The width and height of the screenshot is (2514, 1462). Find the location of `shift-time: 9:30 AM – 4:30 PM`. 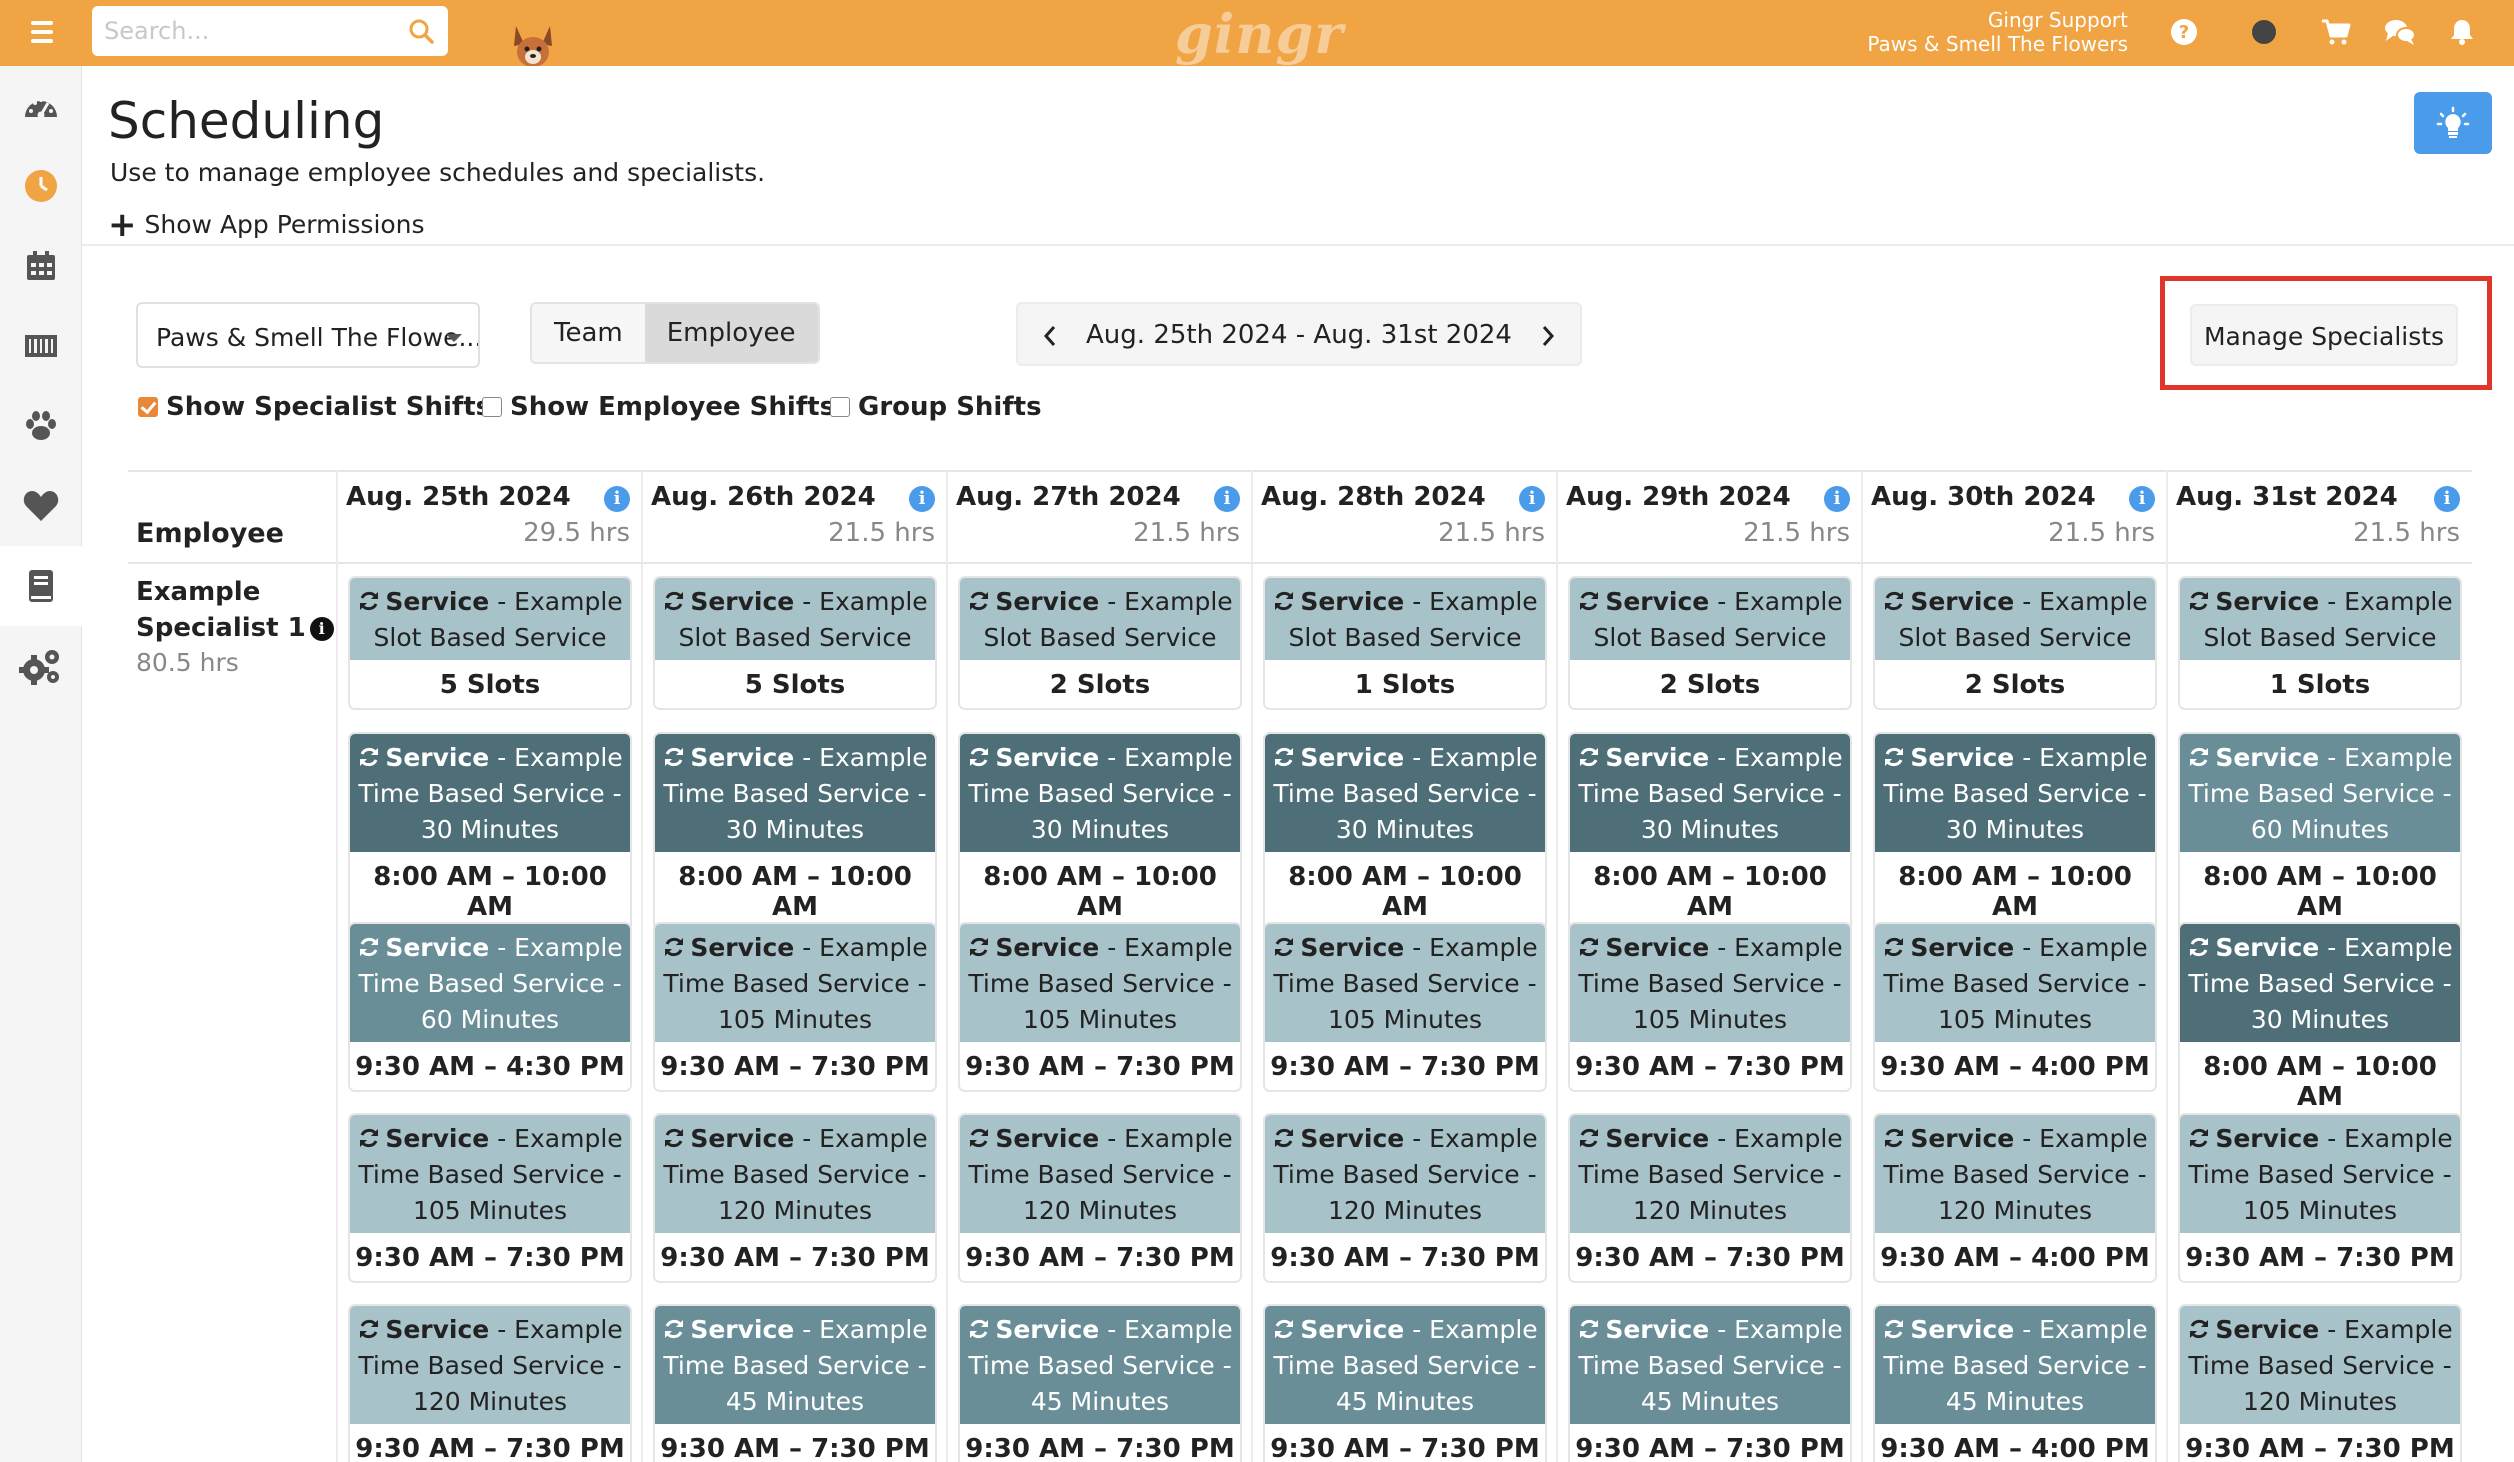

shift-time: 9:30 AM – 4:30 PM is located at coordinates (490, 1066).